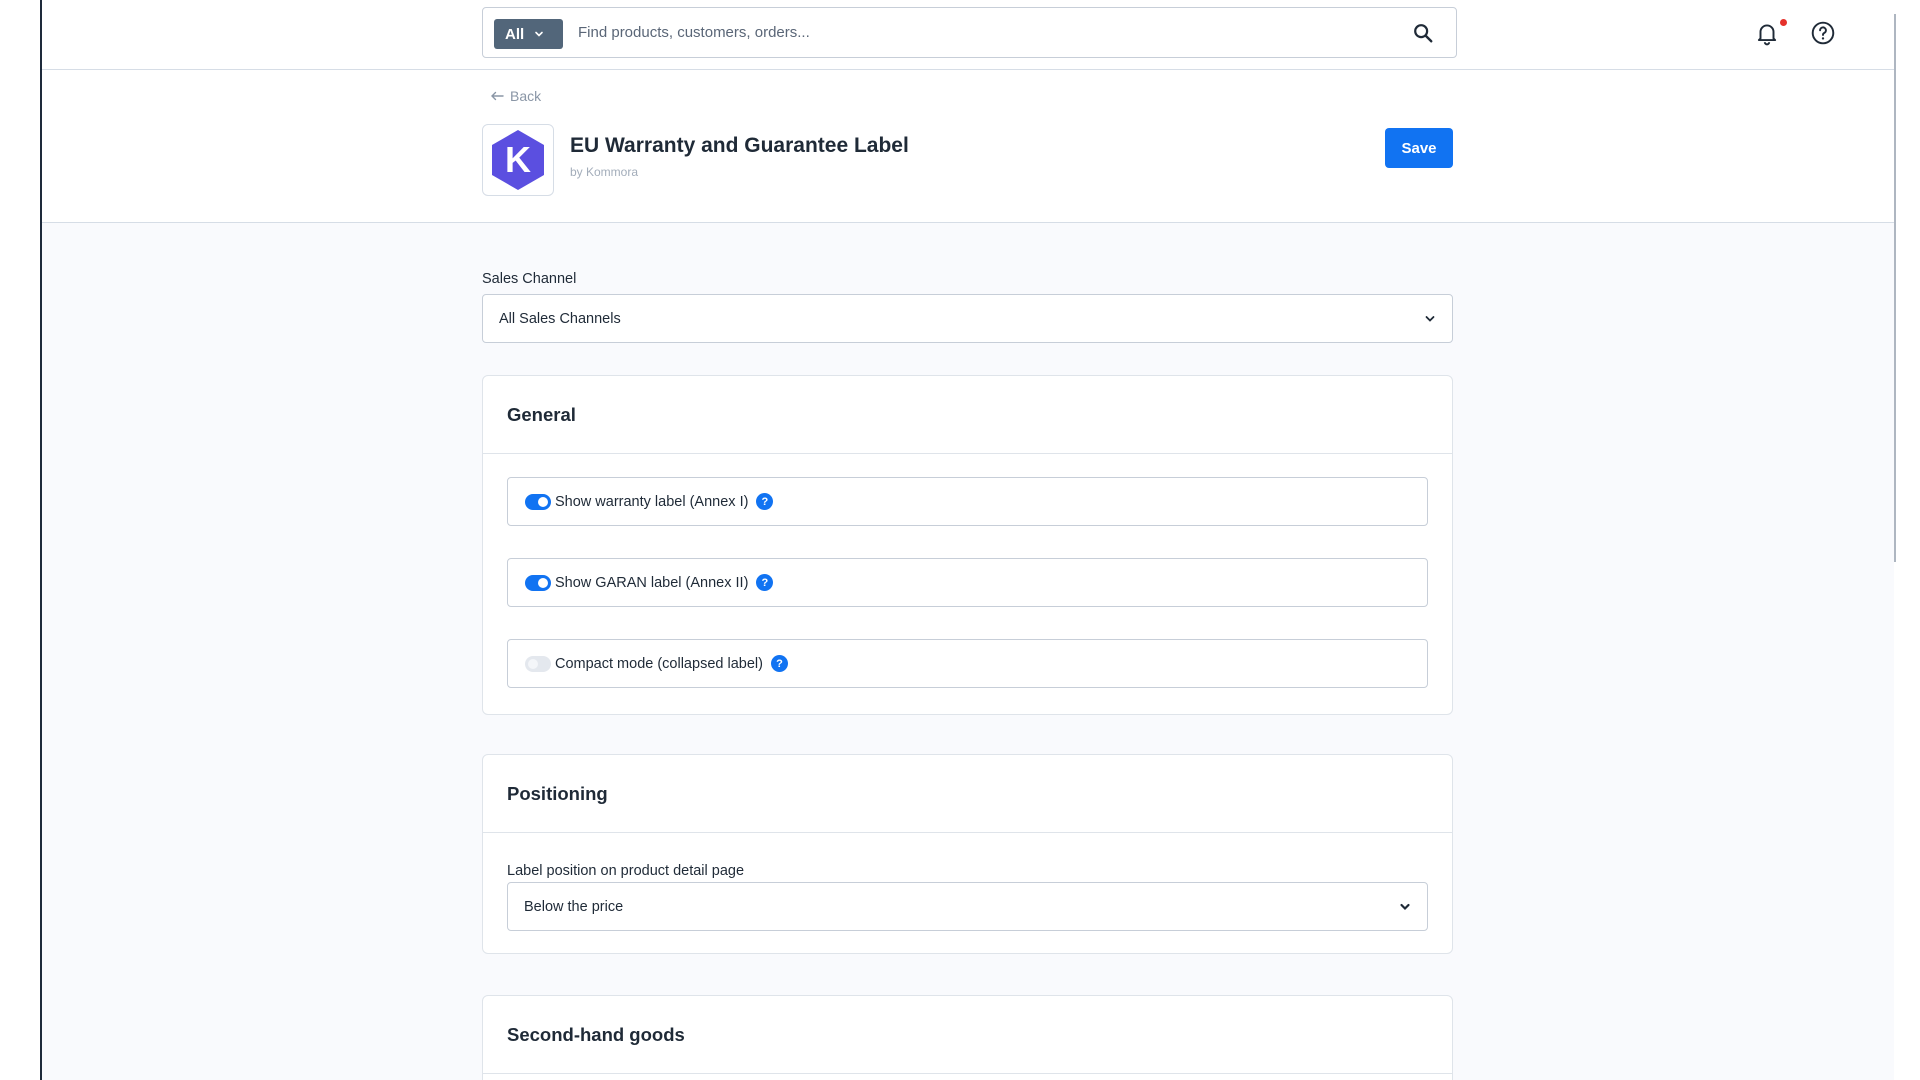 This screenshot has height=1080, width=1920. Describe the element at coordinates (526, 96) in the screenshot. I see `back-label: Back` at that location.